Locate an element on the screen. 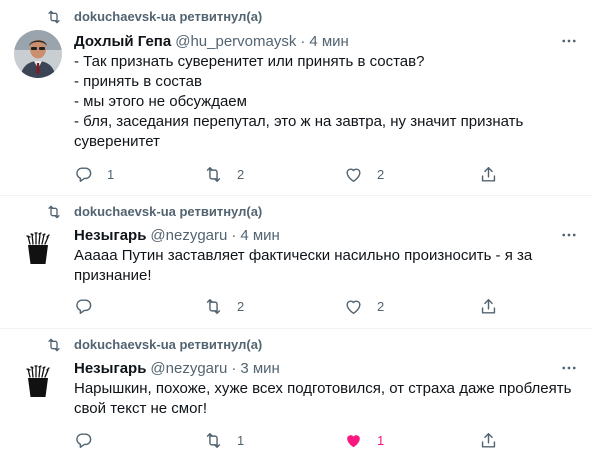 The height and width of the screenshot is (466, 592). action-bar: 1 2 2 is located at coordinates (289, 174).